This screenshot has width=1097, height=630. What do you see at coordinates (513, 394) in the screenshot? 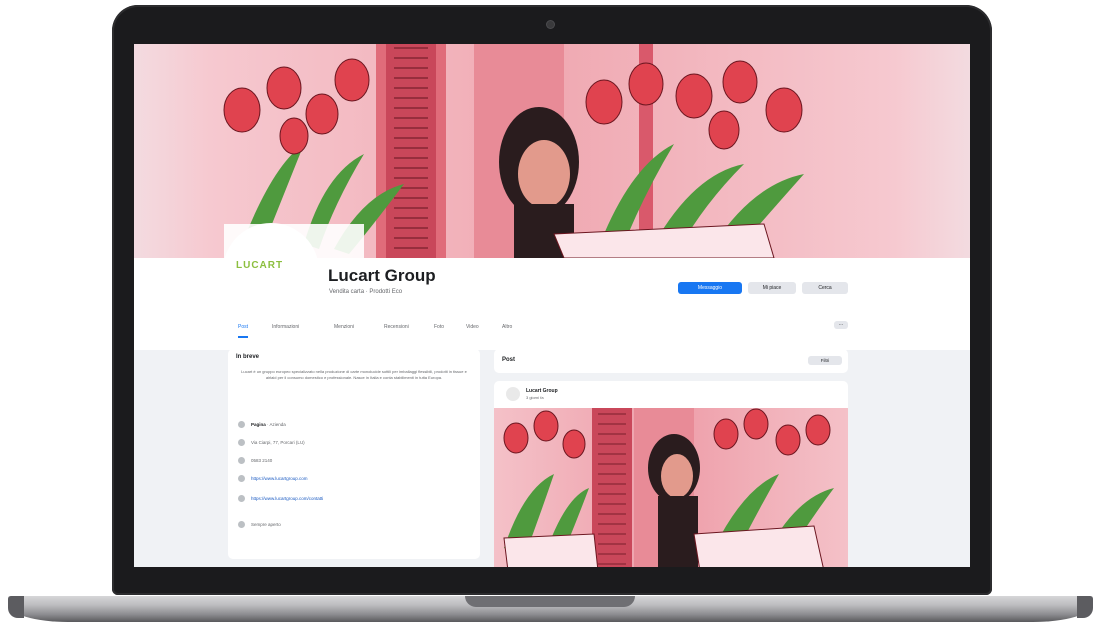
I see `post-avatar` at bounding box center [513, 394].